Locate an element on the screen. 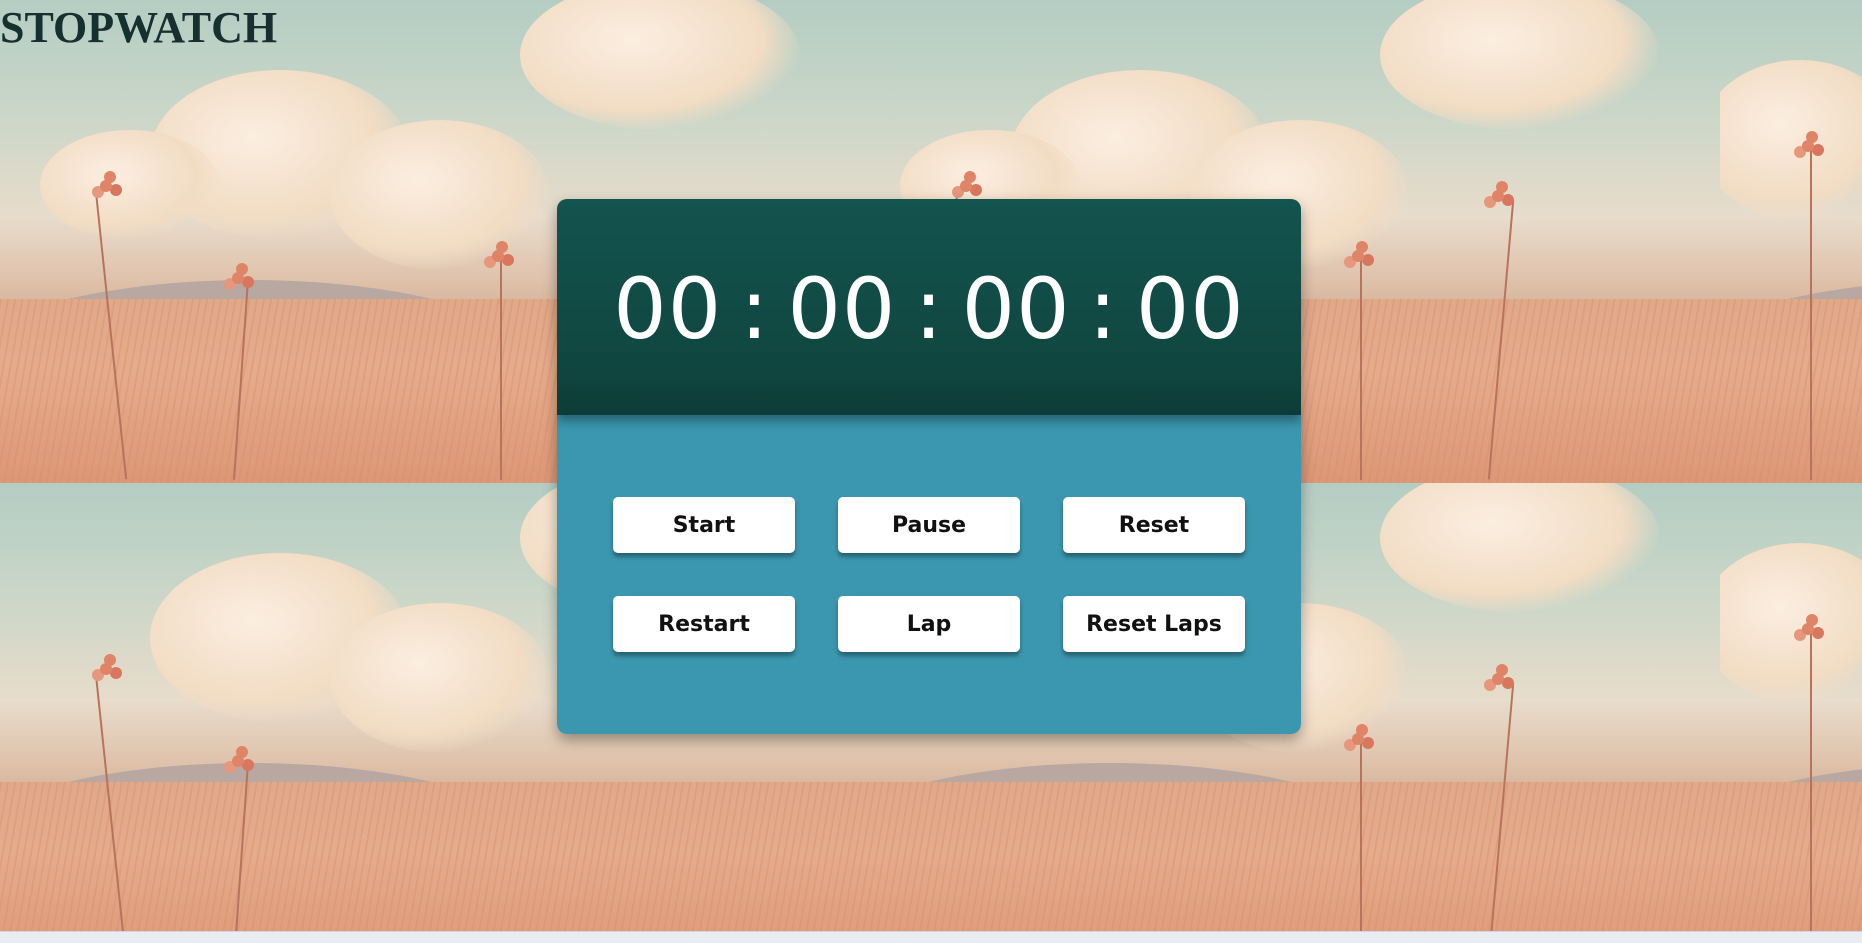 The width and height of the screenshot is (1862, 943). page-title: STOPWATCH is located at coordinates (139, 27).